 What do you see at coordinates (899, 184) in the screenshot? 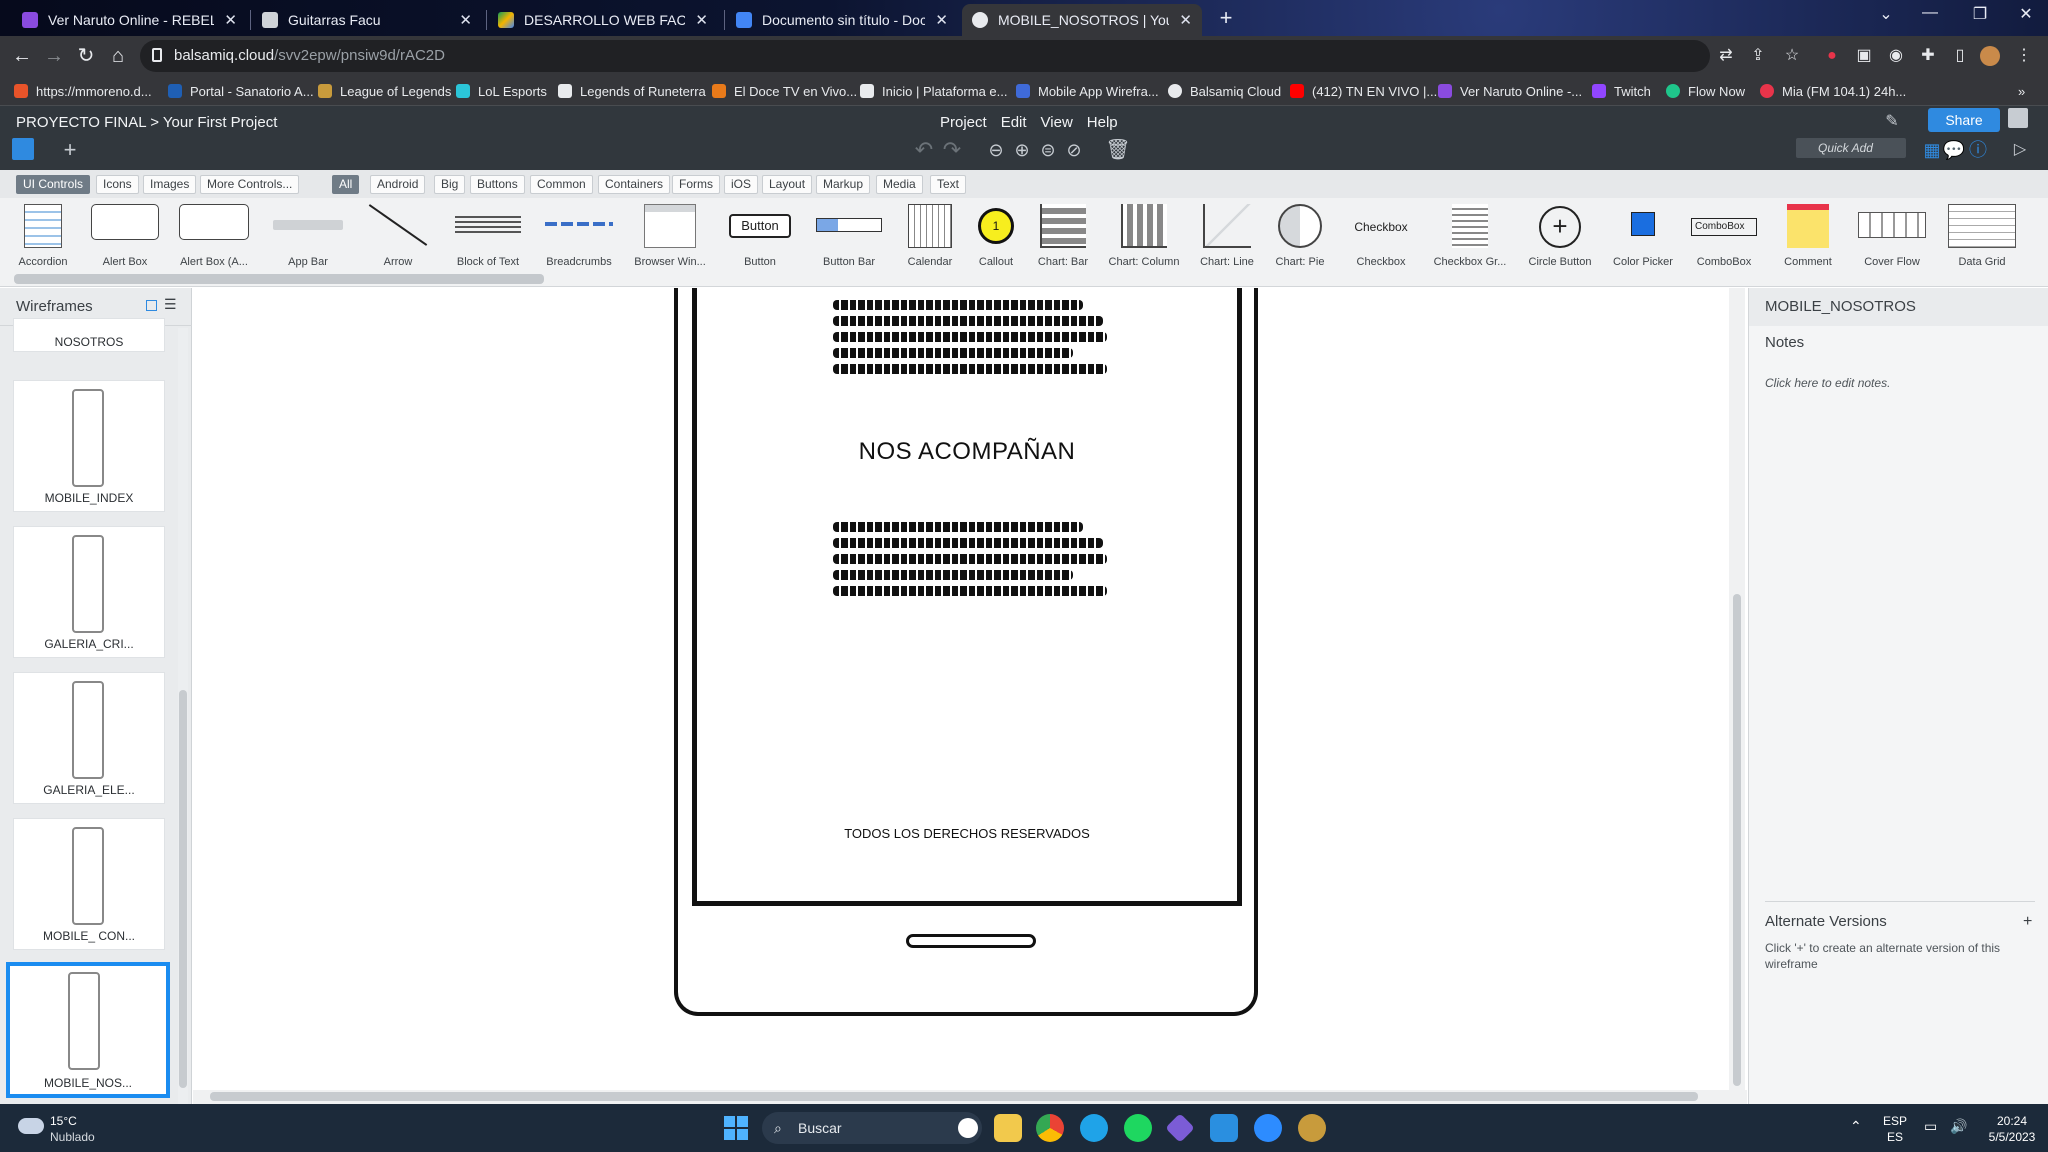
I see `category-media: Media` at bounding box center [899, 184].